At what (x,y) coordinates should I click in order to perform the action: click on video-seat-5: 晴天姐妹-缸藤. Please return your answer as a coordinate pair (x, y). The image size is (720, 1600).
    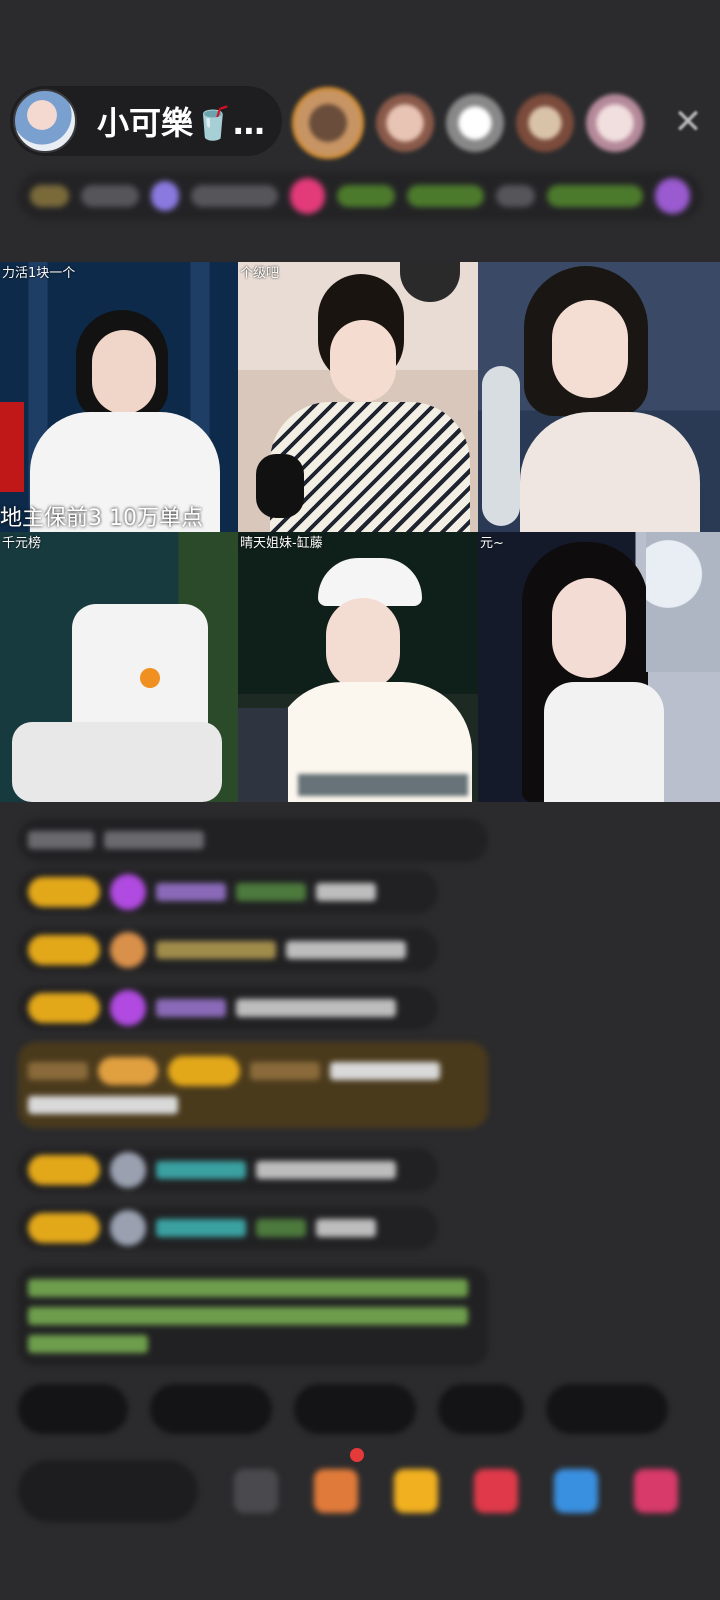
    Looking at the image, I should click on (358, 667).